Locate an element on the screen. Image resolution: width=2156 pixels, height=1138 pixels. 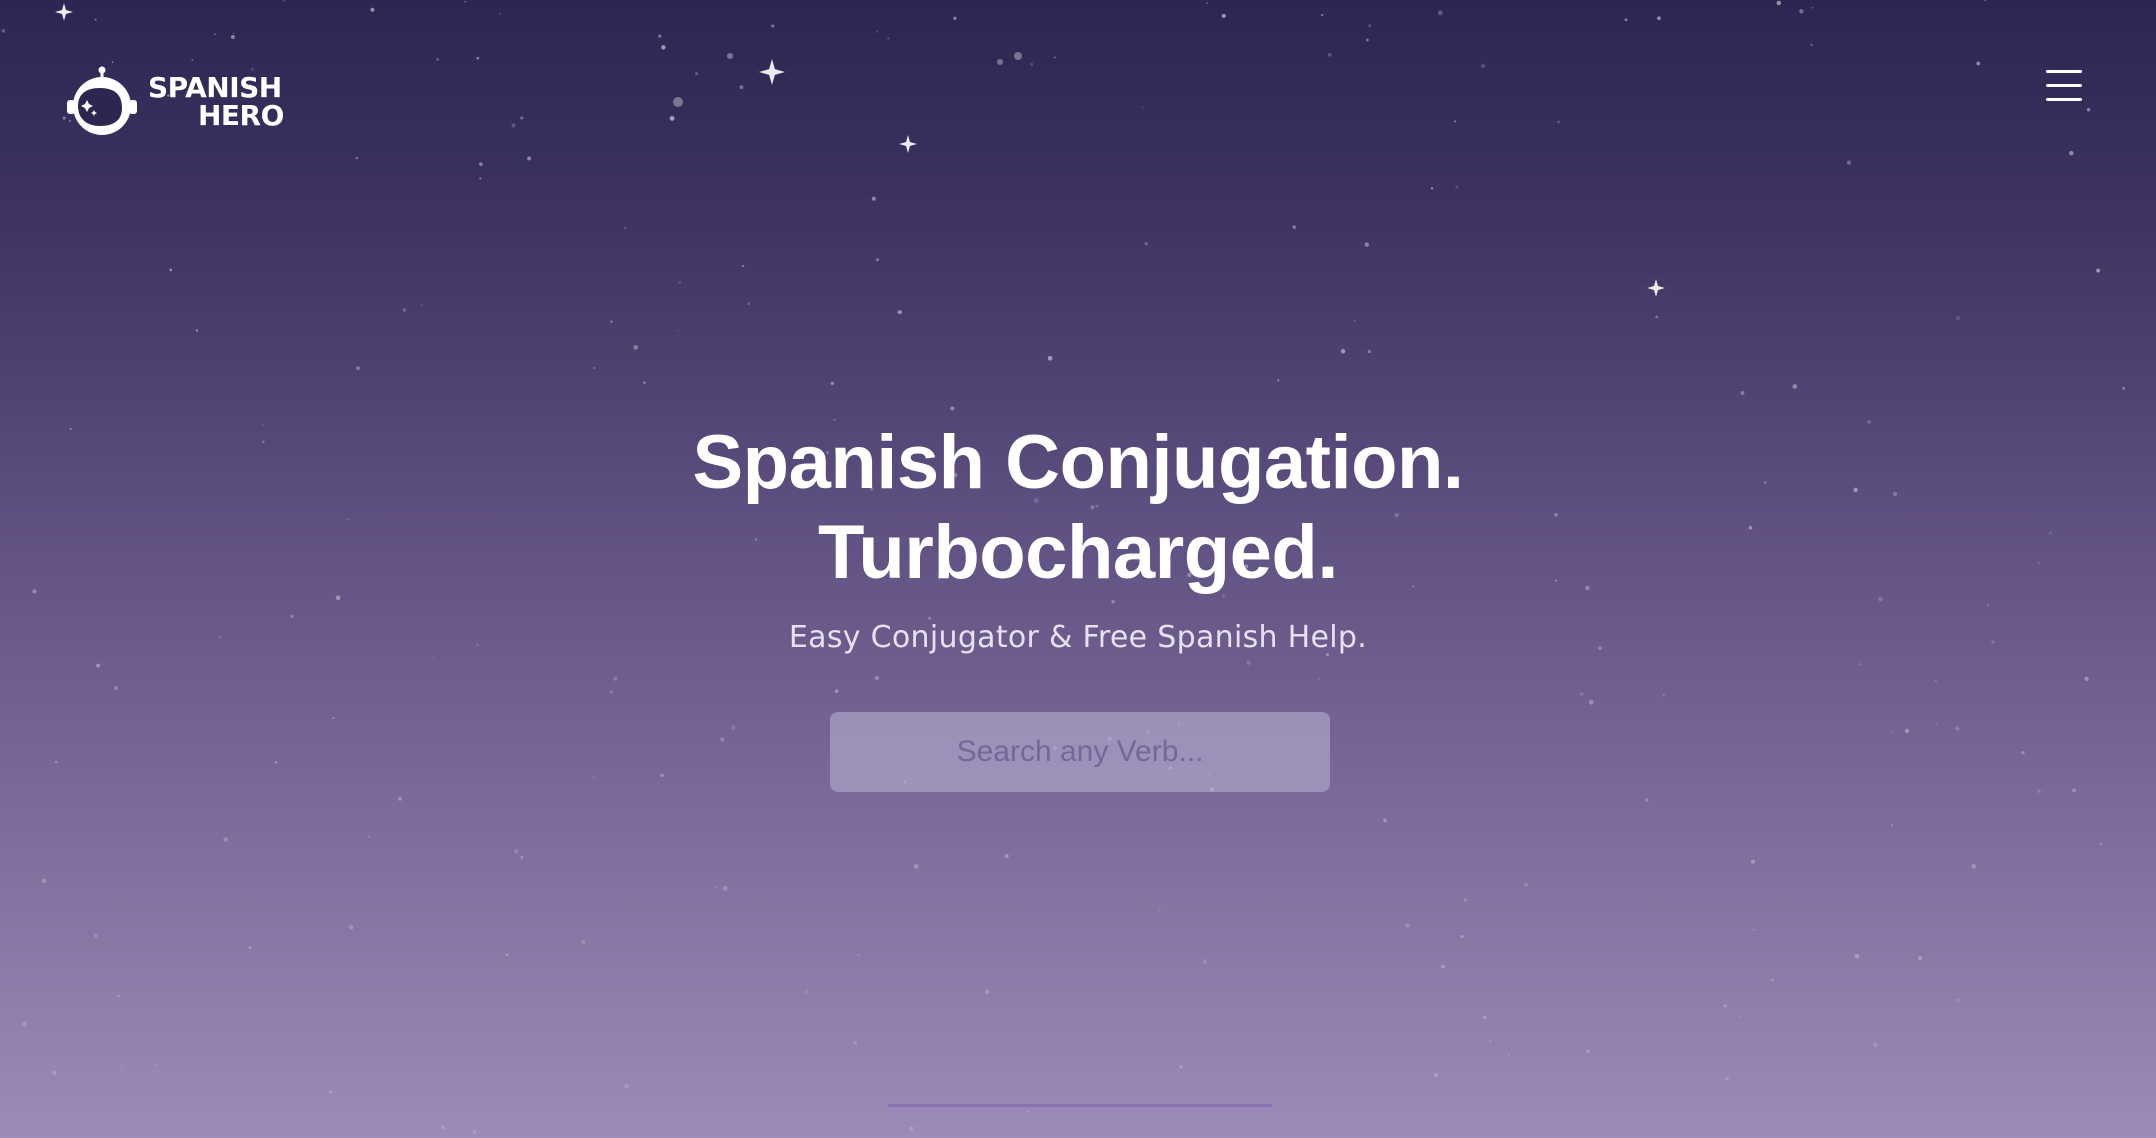
menu-bar is located at coordinates (2064, 99).